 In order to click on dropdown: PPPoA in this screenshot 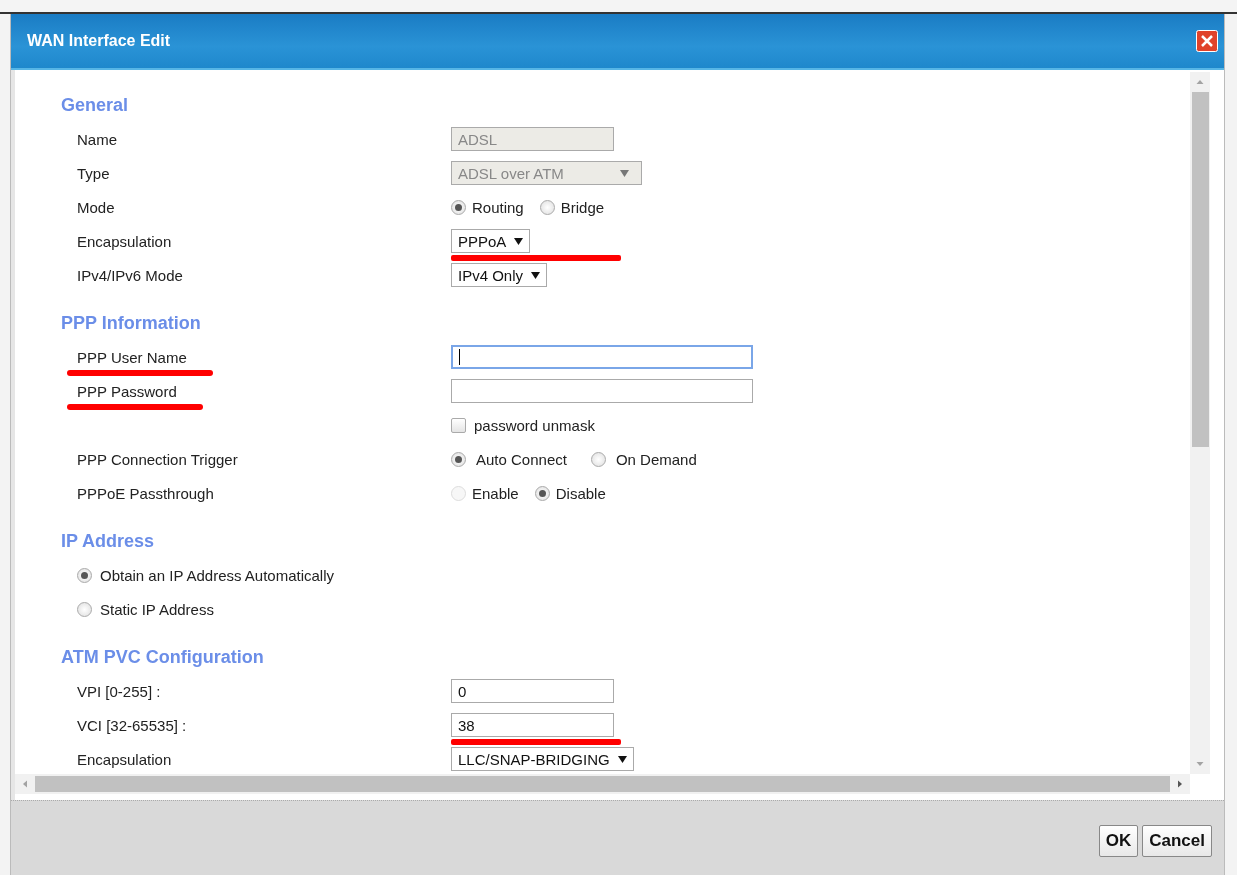, I will do `click(491, 241)`.